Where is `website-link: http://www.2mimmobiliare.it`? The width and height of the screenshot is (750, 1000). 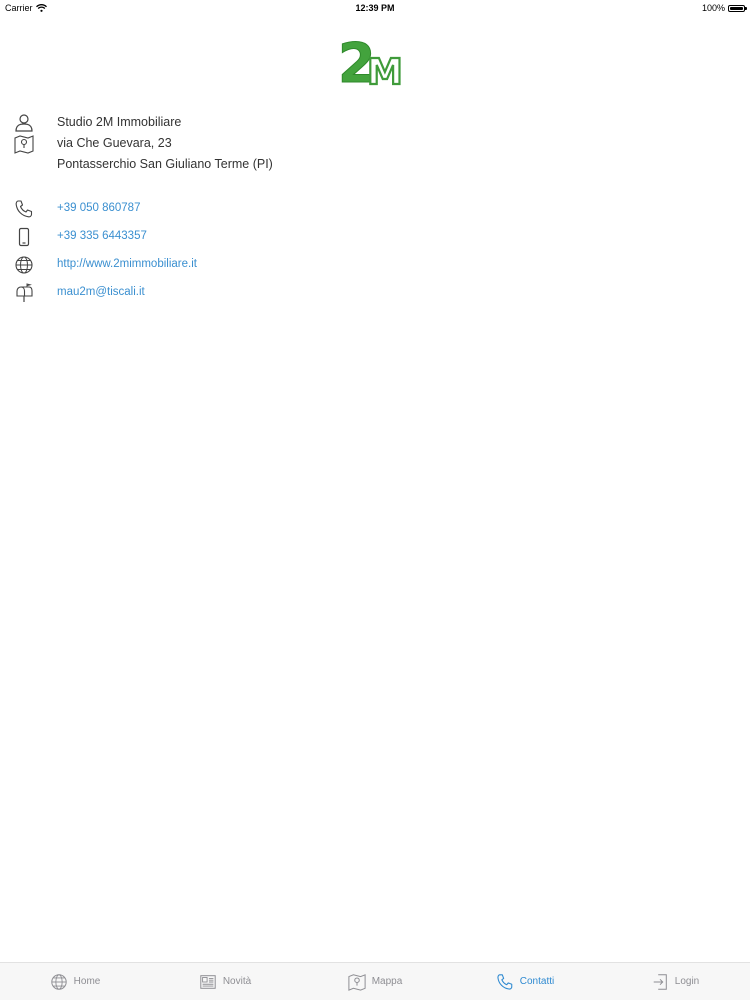 website-link: http://www.2mimmobiliare.it is located at coordinates (127, 264).